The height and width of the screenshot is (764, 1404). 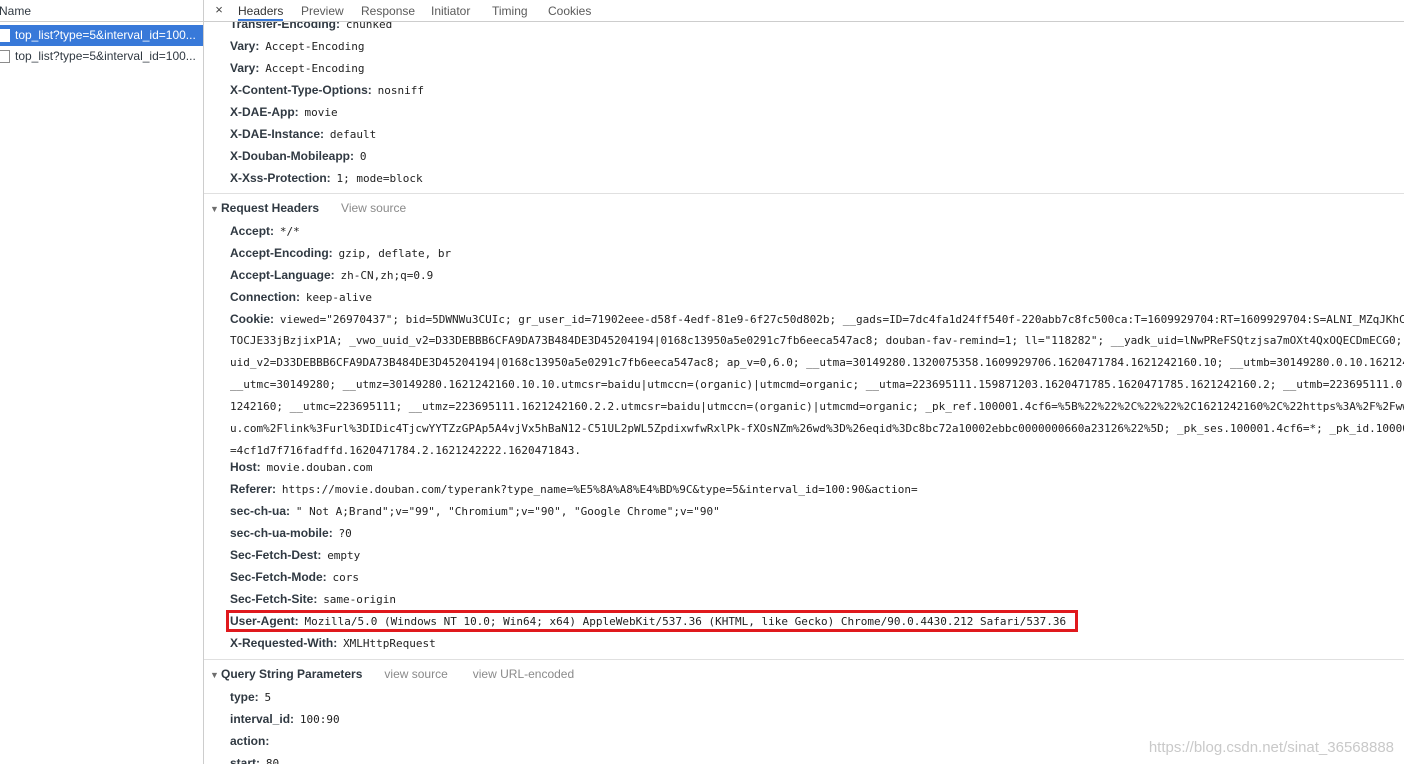 What do you see at coordinates (319, 719) in the screenshot?
I see `param-value: 100:90` at bounding box center [319, 719].